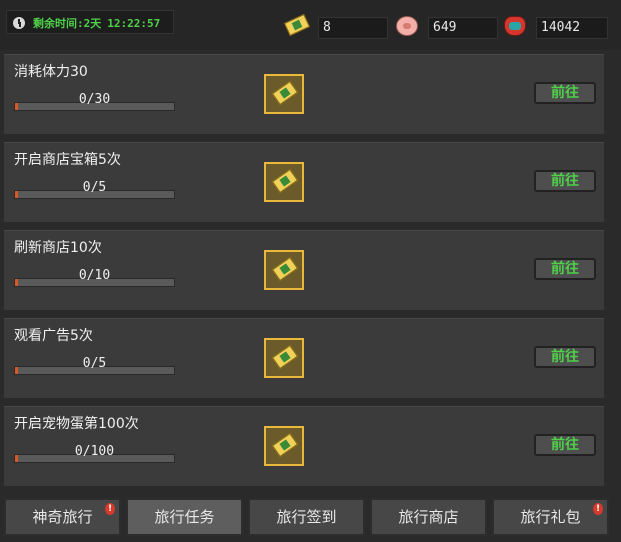 The height and width of the screenshot is (542, 621). I want to click on tab-label: 旅行签到, so click(306, 517).